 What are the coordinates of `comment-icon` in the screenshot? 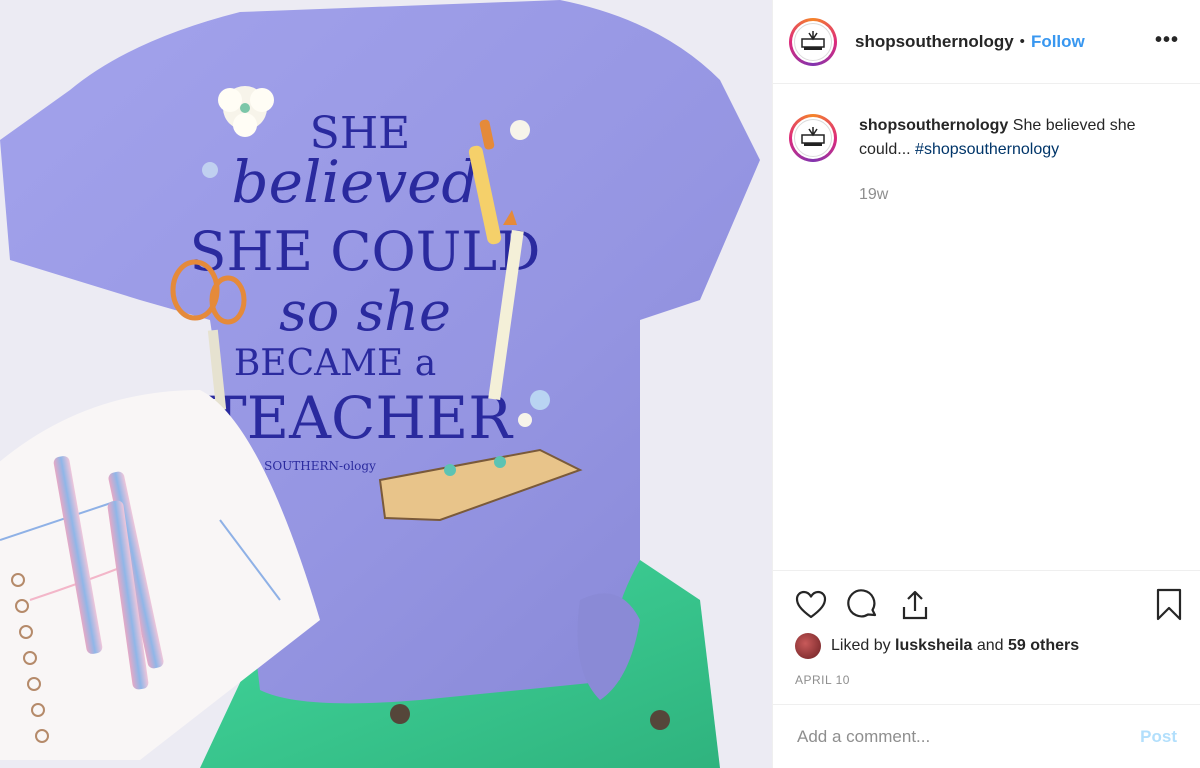 It's located at (862, 603).